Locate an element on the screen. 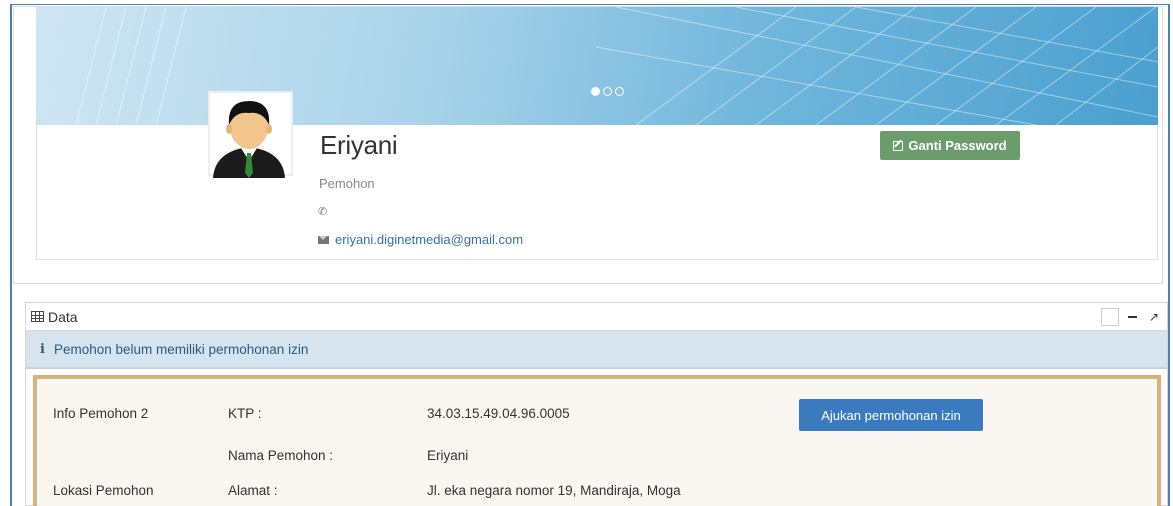 This screenshot has width=1173, height=506. user-avatar-icon is located at coordinates (249, 139).